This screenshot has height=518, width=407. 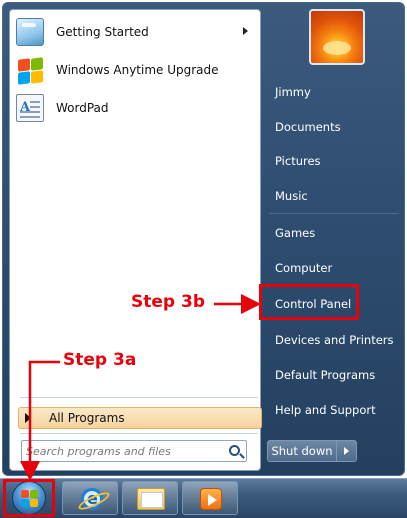 What do you see at coordinates (334, 340) in the screenshot?
I see `link-devices-and-printers: Devices and Printers` at bounding box center [334, 340].